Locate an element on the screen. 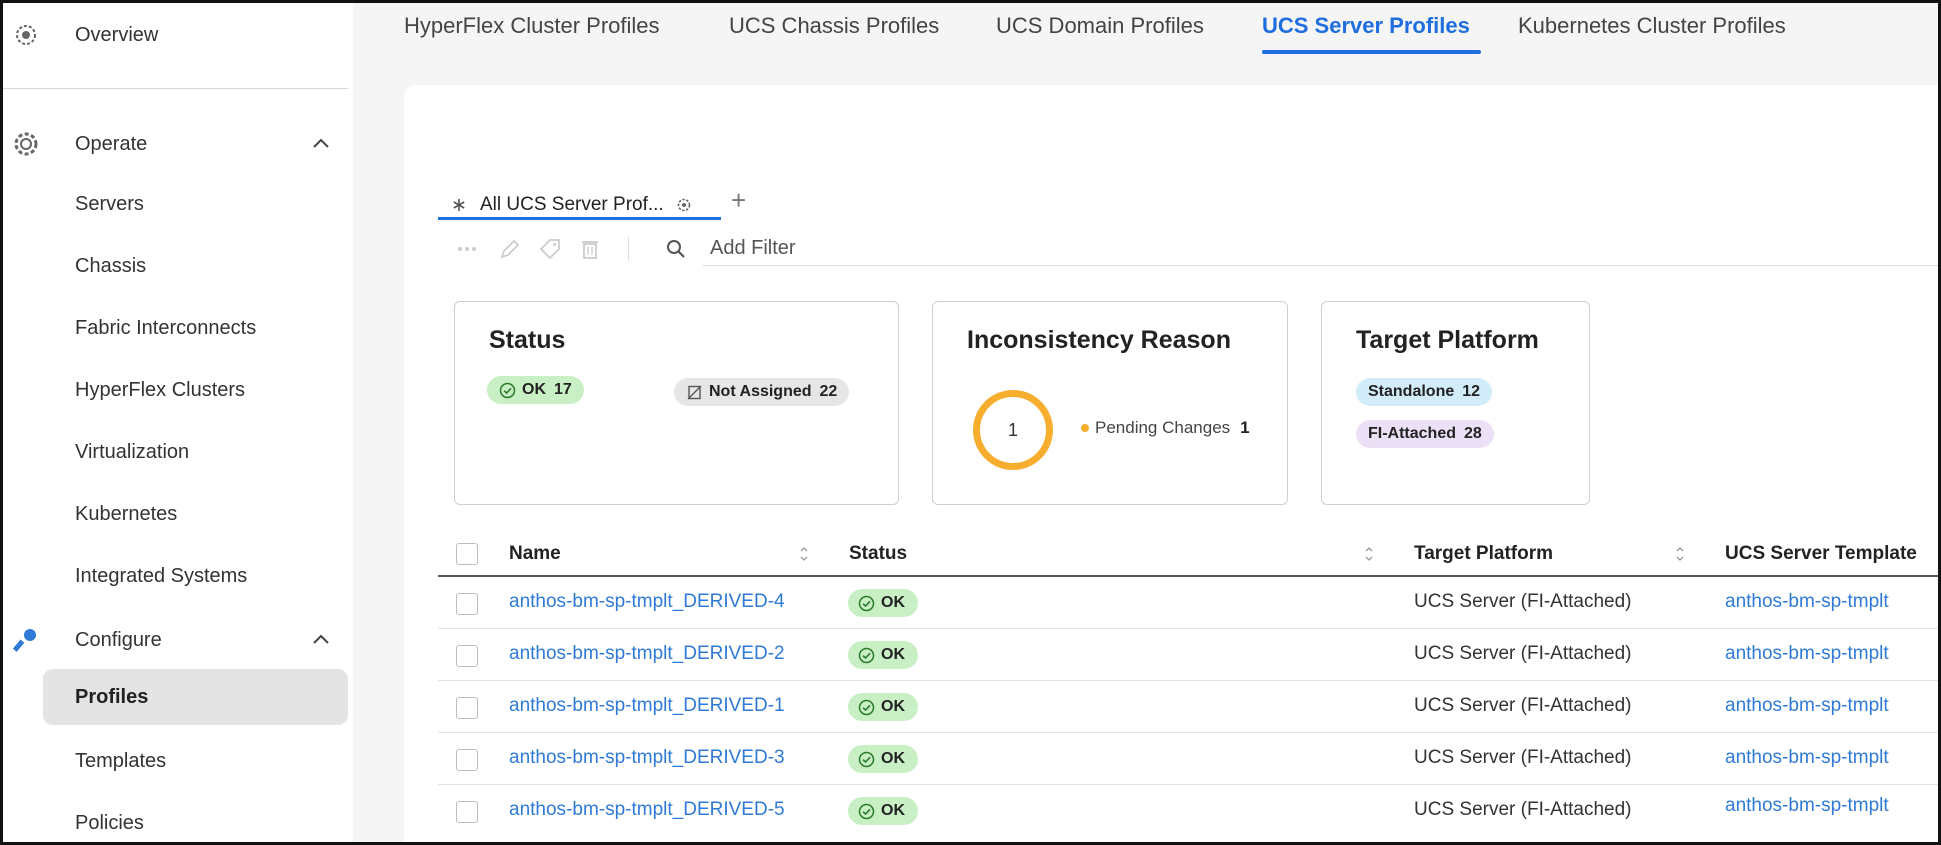 The height and width of the screenshot is (845, 1941). gear-icon is located at coordinates (685, 205).